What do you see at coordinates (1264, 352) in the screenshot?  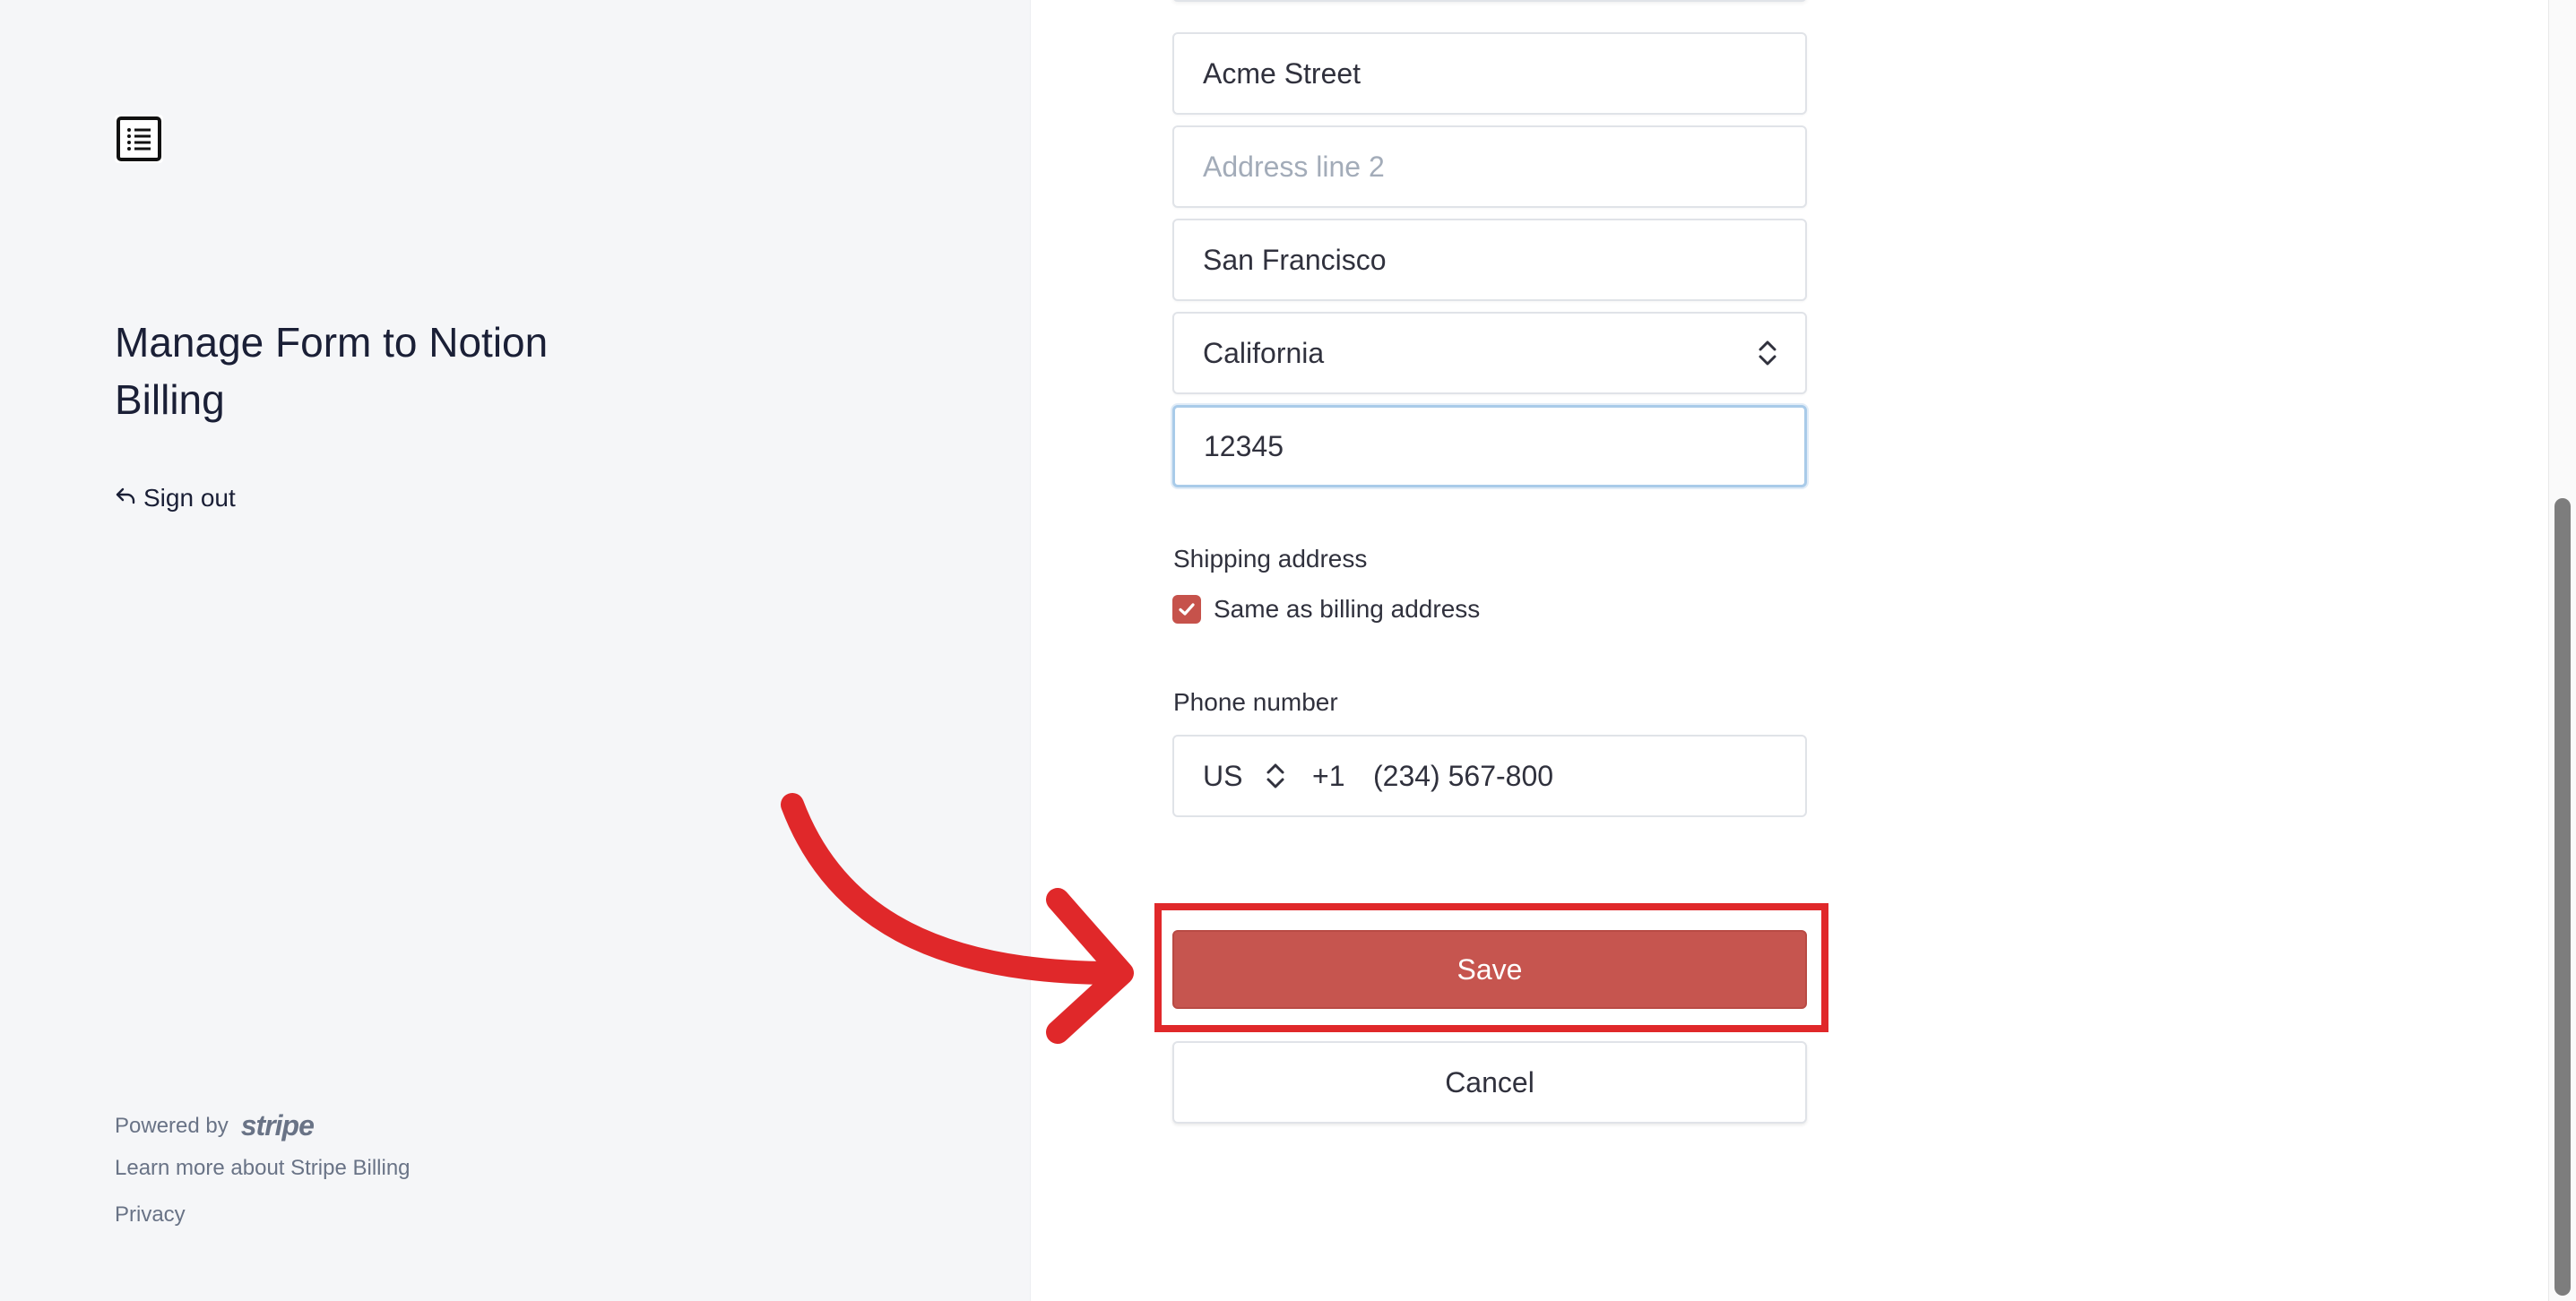 I see `state-value: California` at bounding box center [1264, 352].